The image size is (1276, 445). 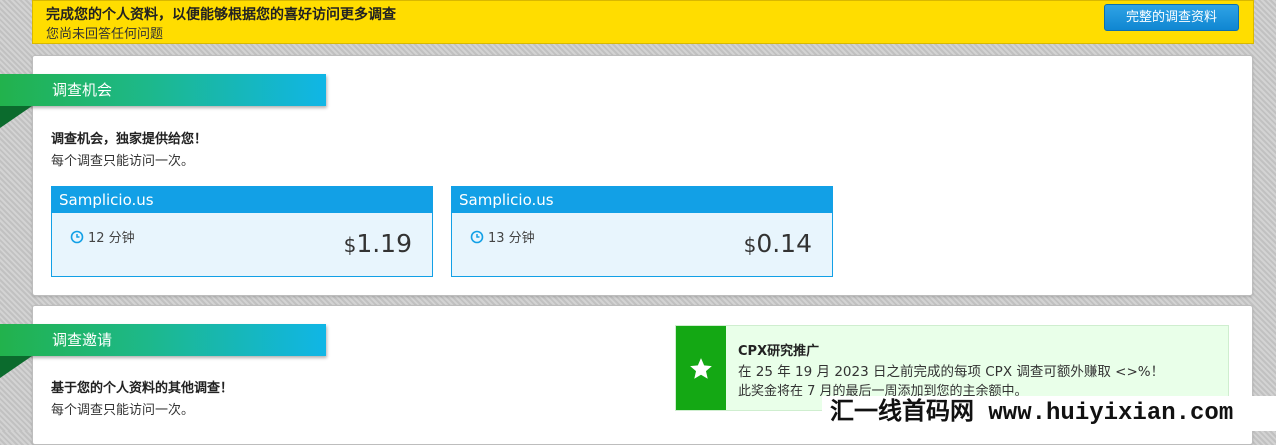 What do you see at coordinates (163, 340) in the screenshot?
I see `section-ribbon-invitations: 调查邀请` at bounding box center [163, 340].